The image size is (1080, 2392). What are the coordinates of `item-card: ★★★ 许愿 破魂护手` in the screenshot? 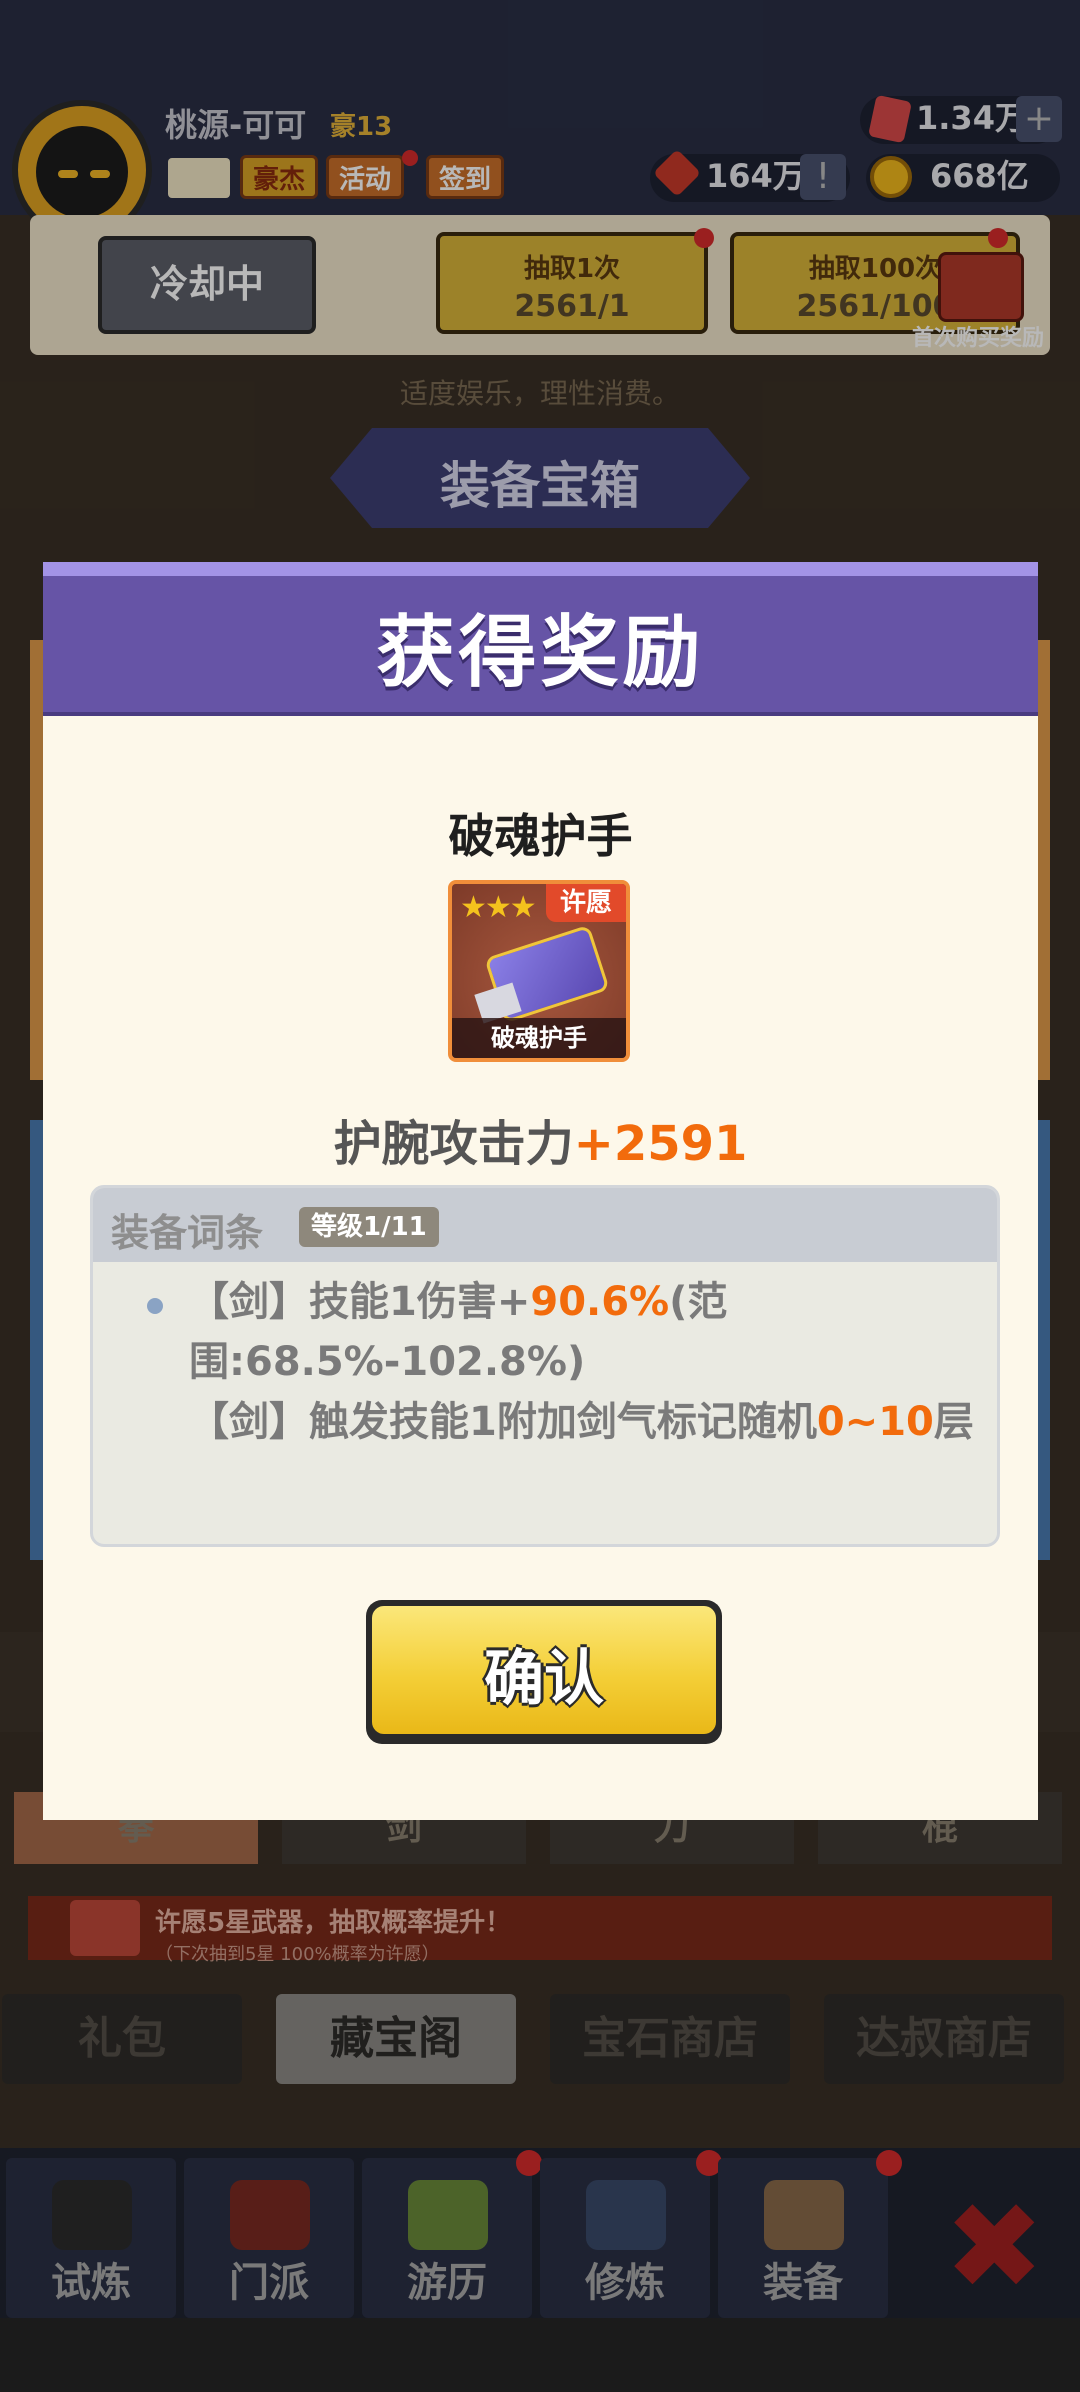 It's located at (539, 971).